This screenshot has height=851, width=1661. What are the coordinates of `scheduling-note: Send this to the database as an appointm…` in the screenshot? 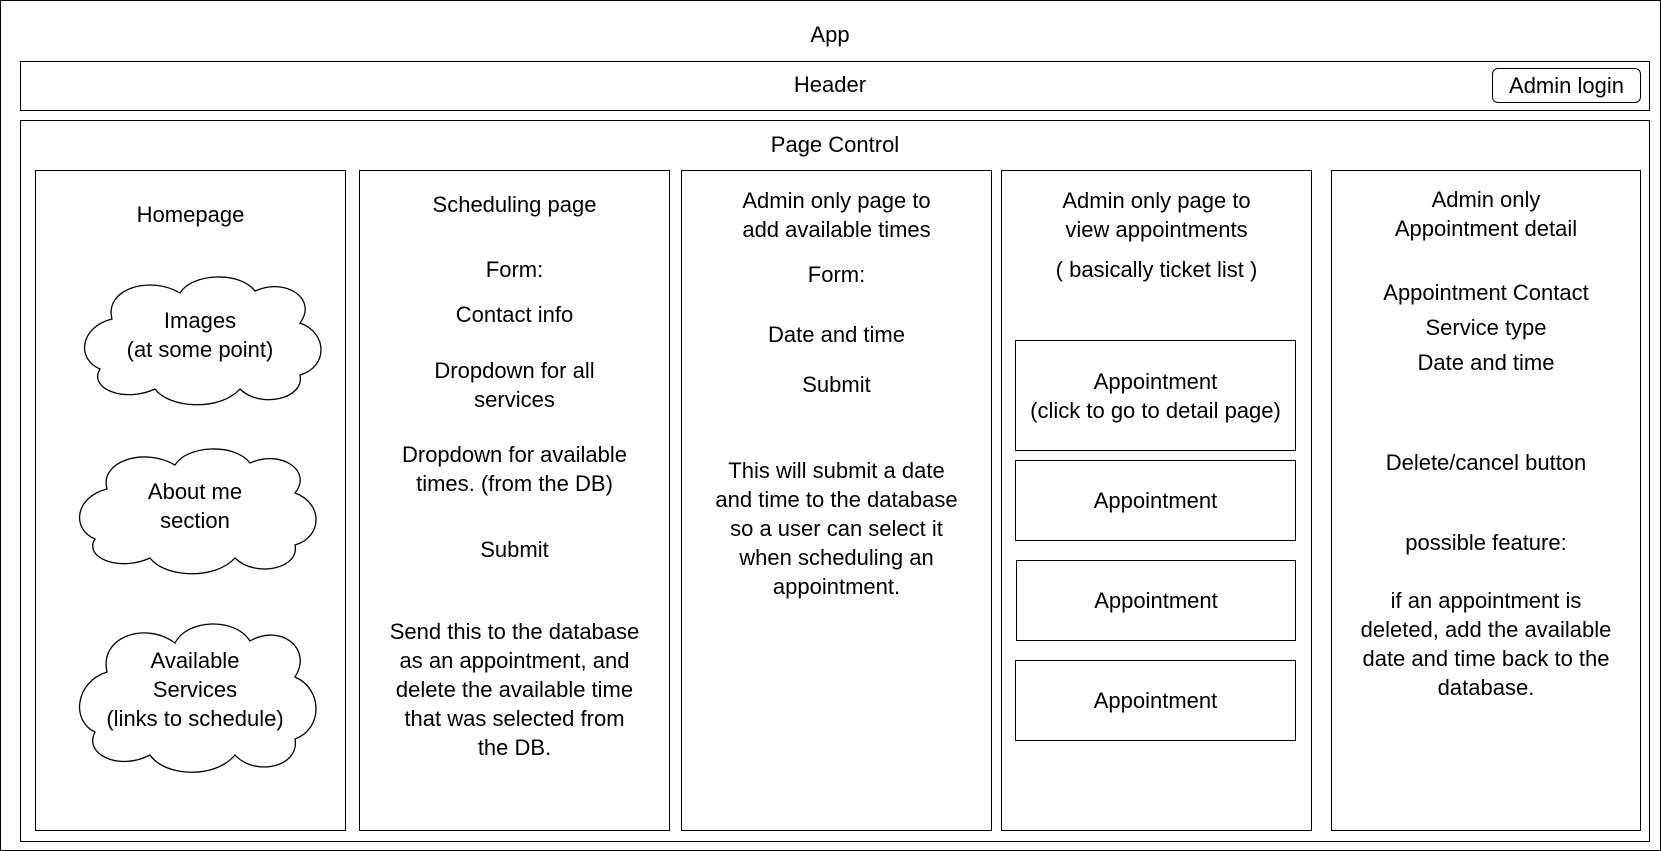 It's located at (514, 689).